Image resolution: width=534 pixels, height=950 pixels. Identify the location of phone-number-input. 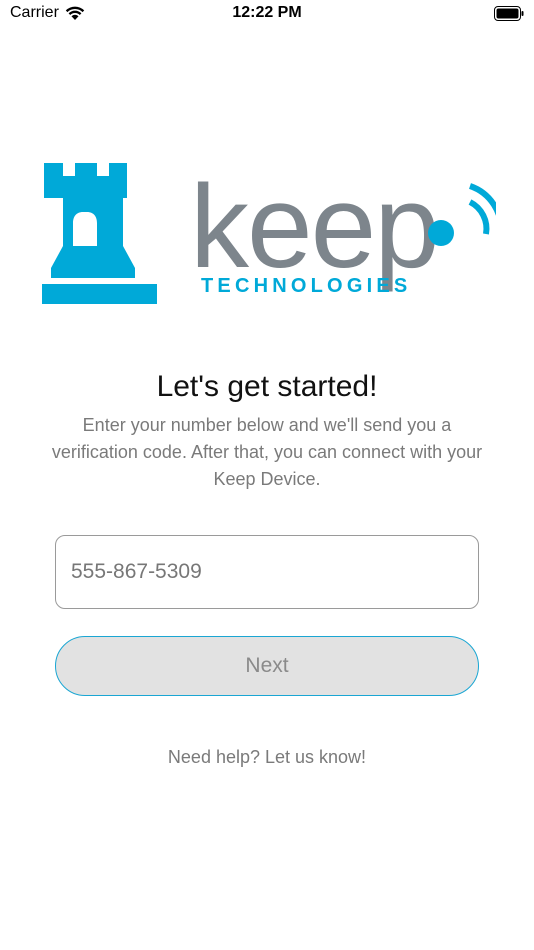
(267, 572).